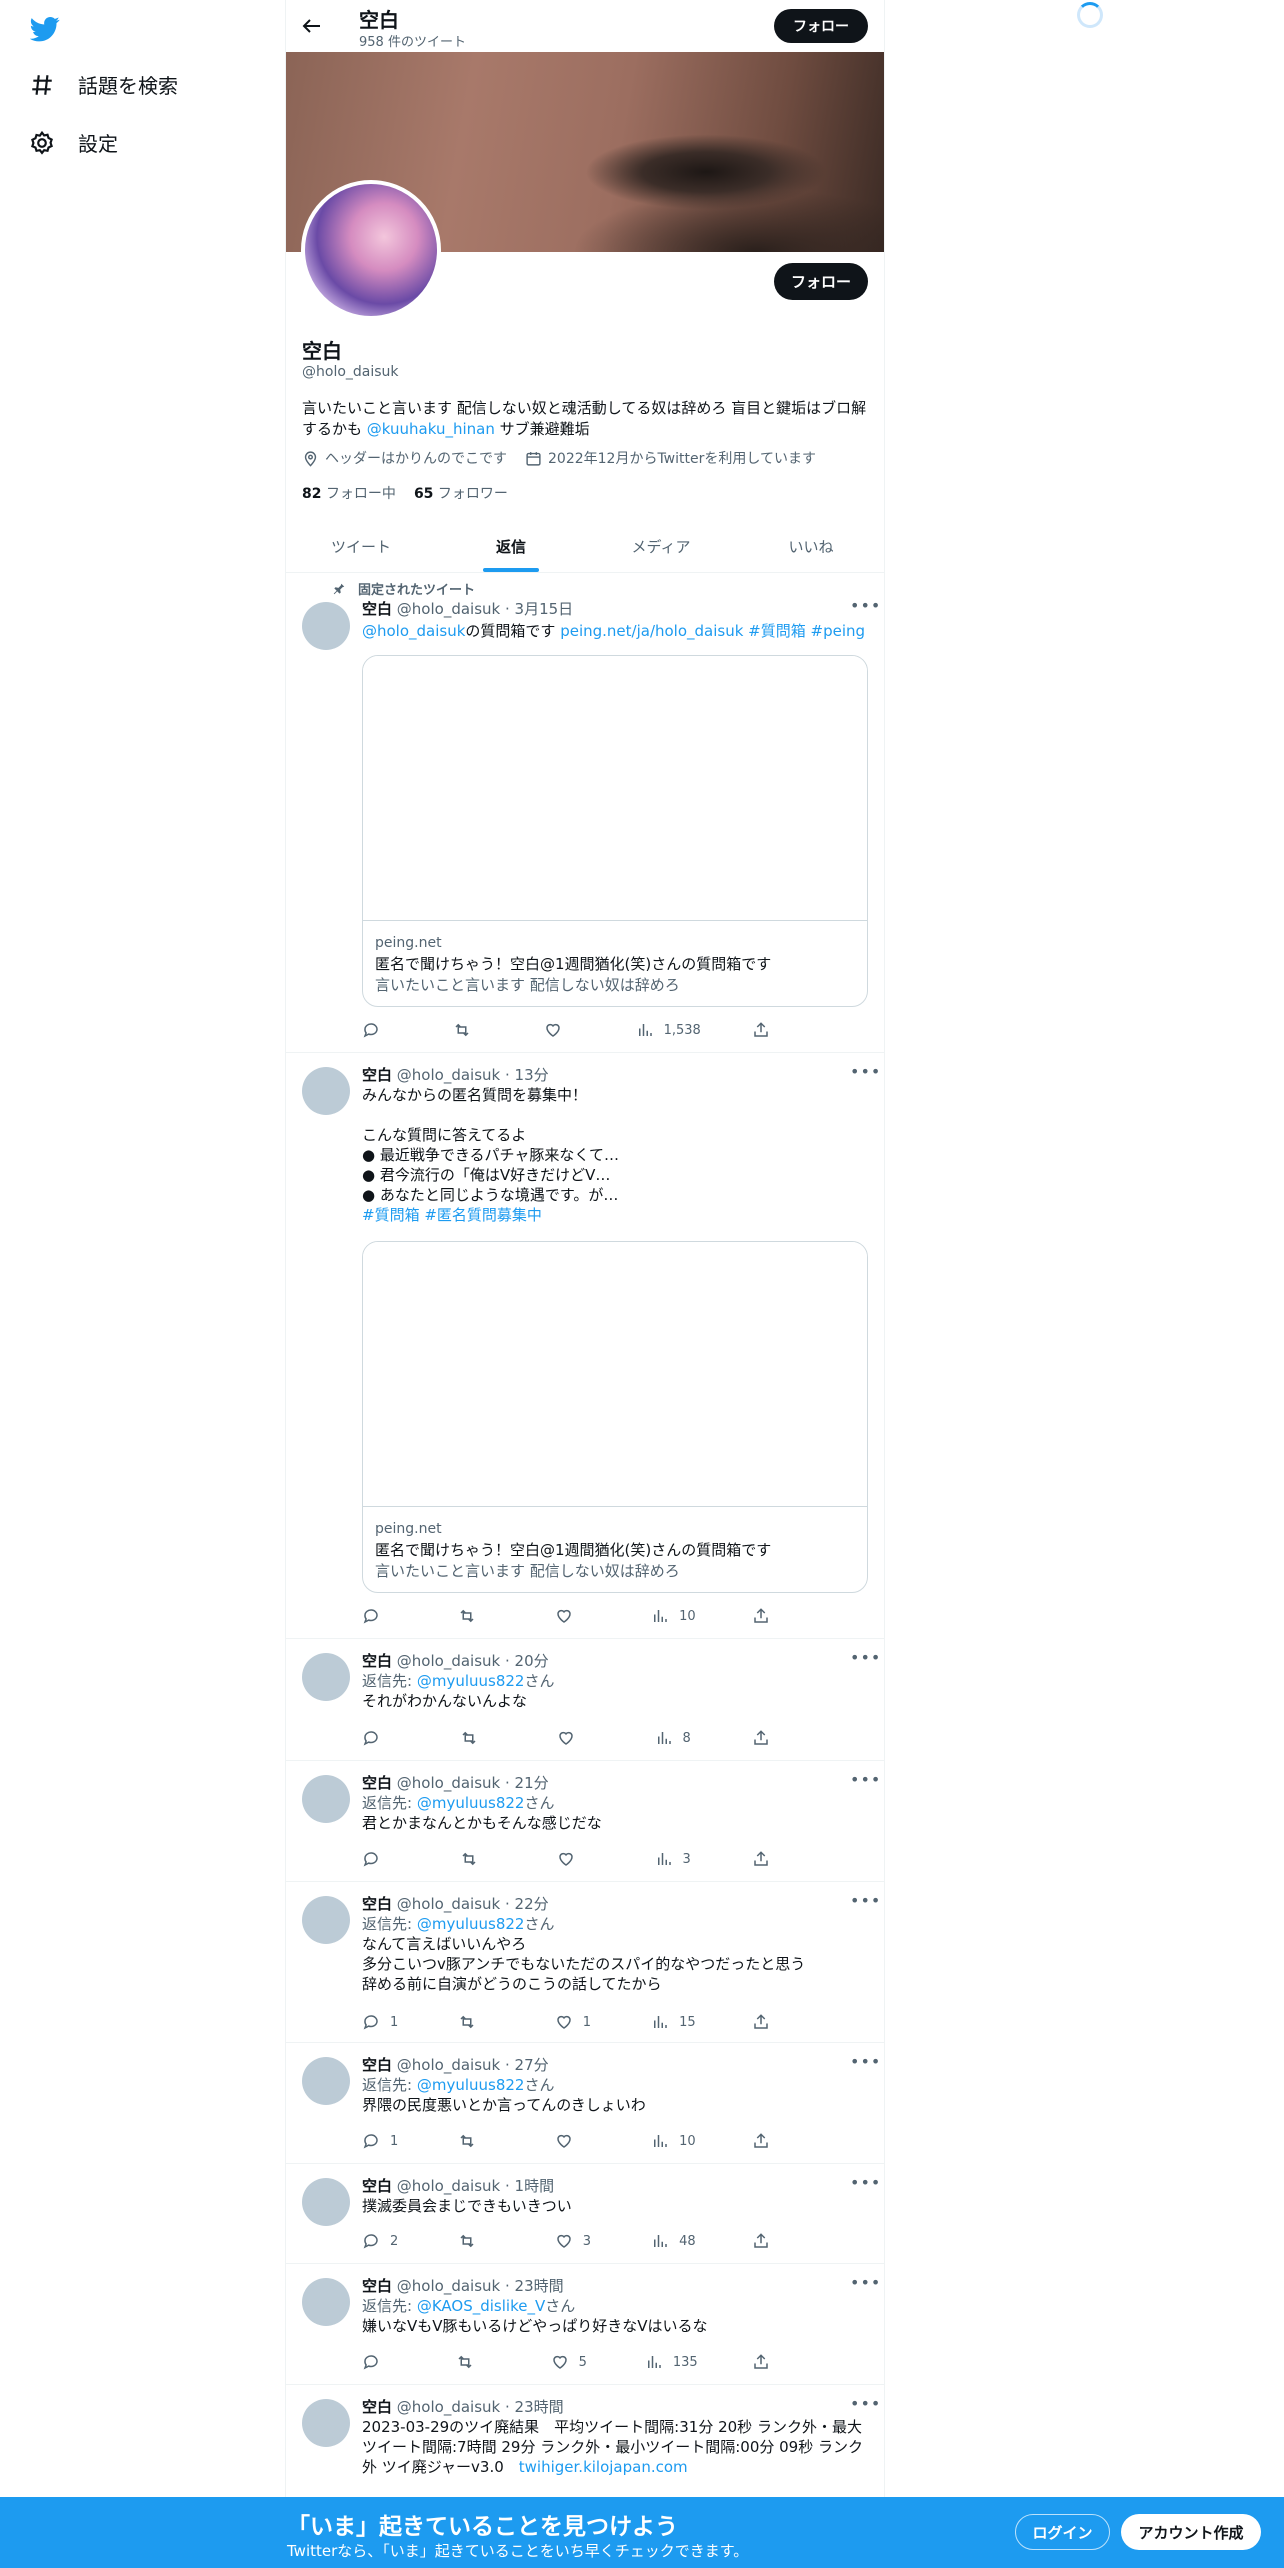 The width and height of the screenshot is (1284, 2568). Describe the element at coordinates (511, 546) in the screenshot. I see `tab-replies: 返信` at that location.